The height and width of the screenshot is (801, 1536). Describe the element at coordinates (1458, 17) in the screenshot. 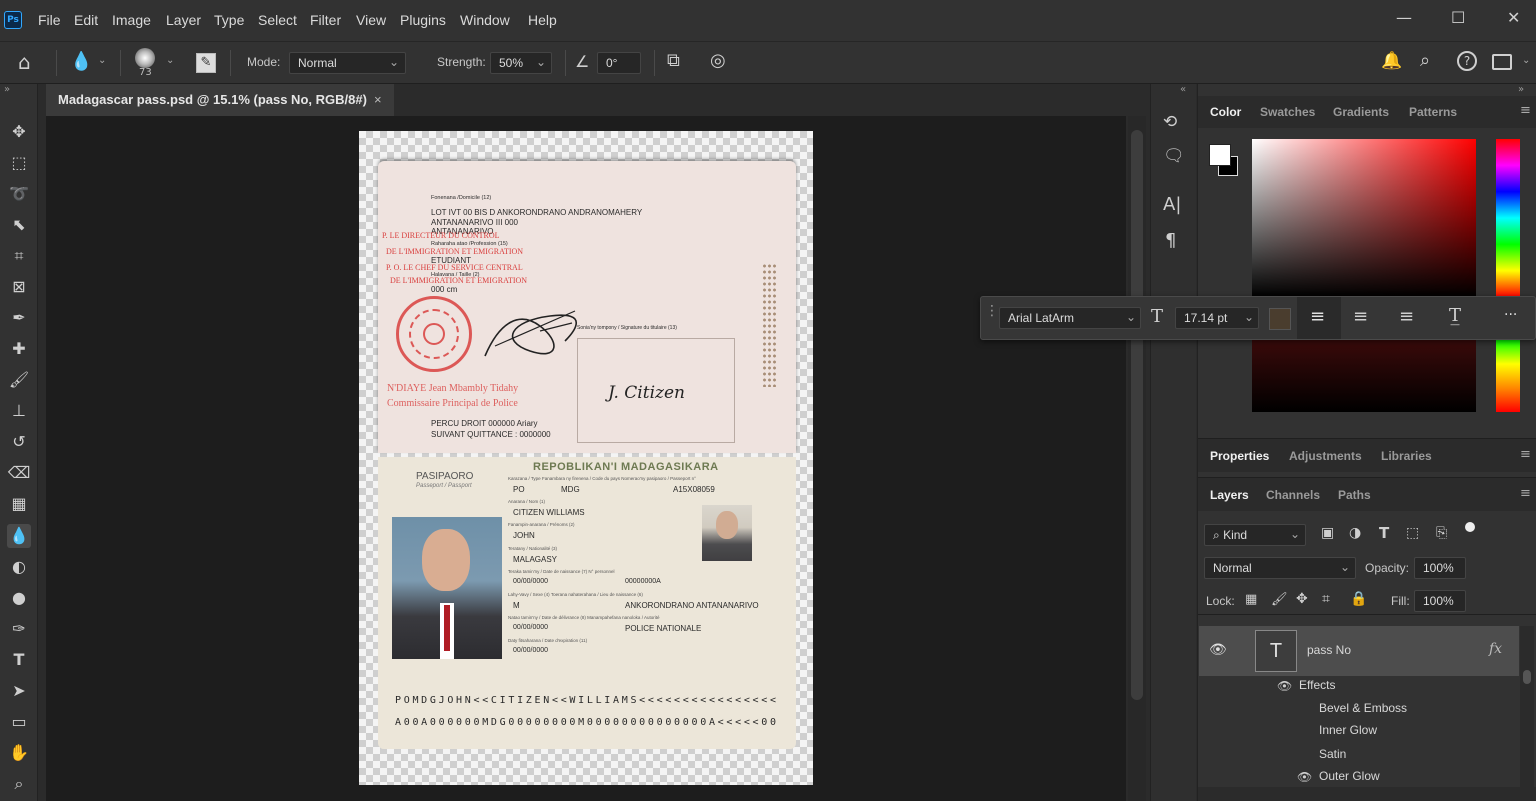

I see `maximize-button: ☐` at that location.